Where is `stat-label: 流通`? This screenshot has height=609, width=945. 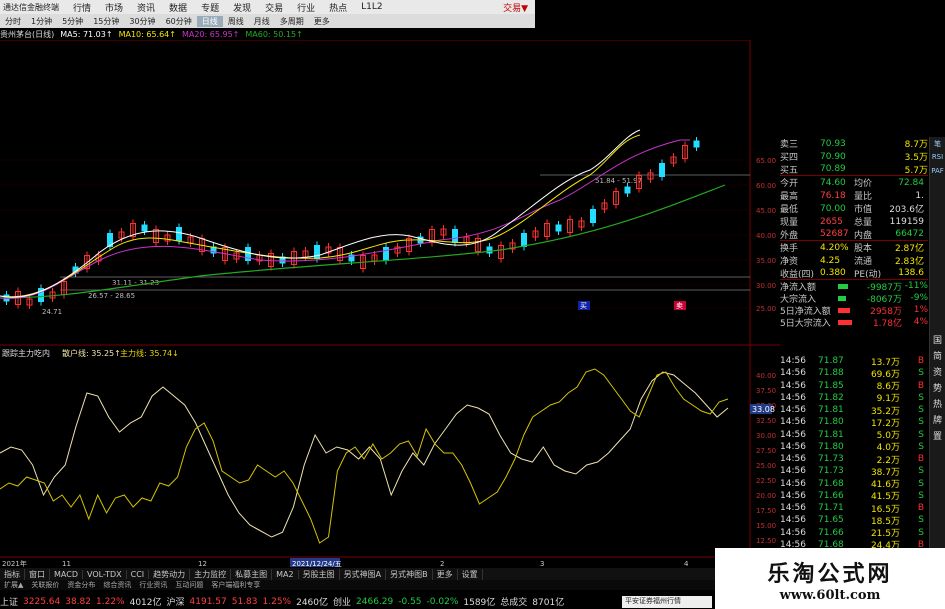 stat-label: 流通 is located at coordinates (863, 262).